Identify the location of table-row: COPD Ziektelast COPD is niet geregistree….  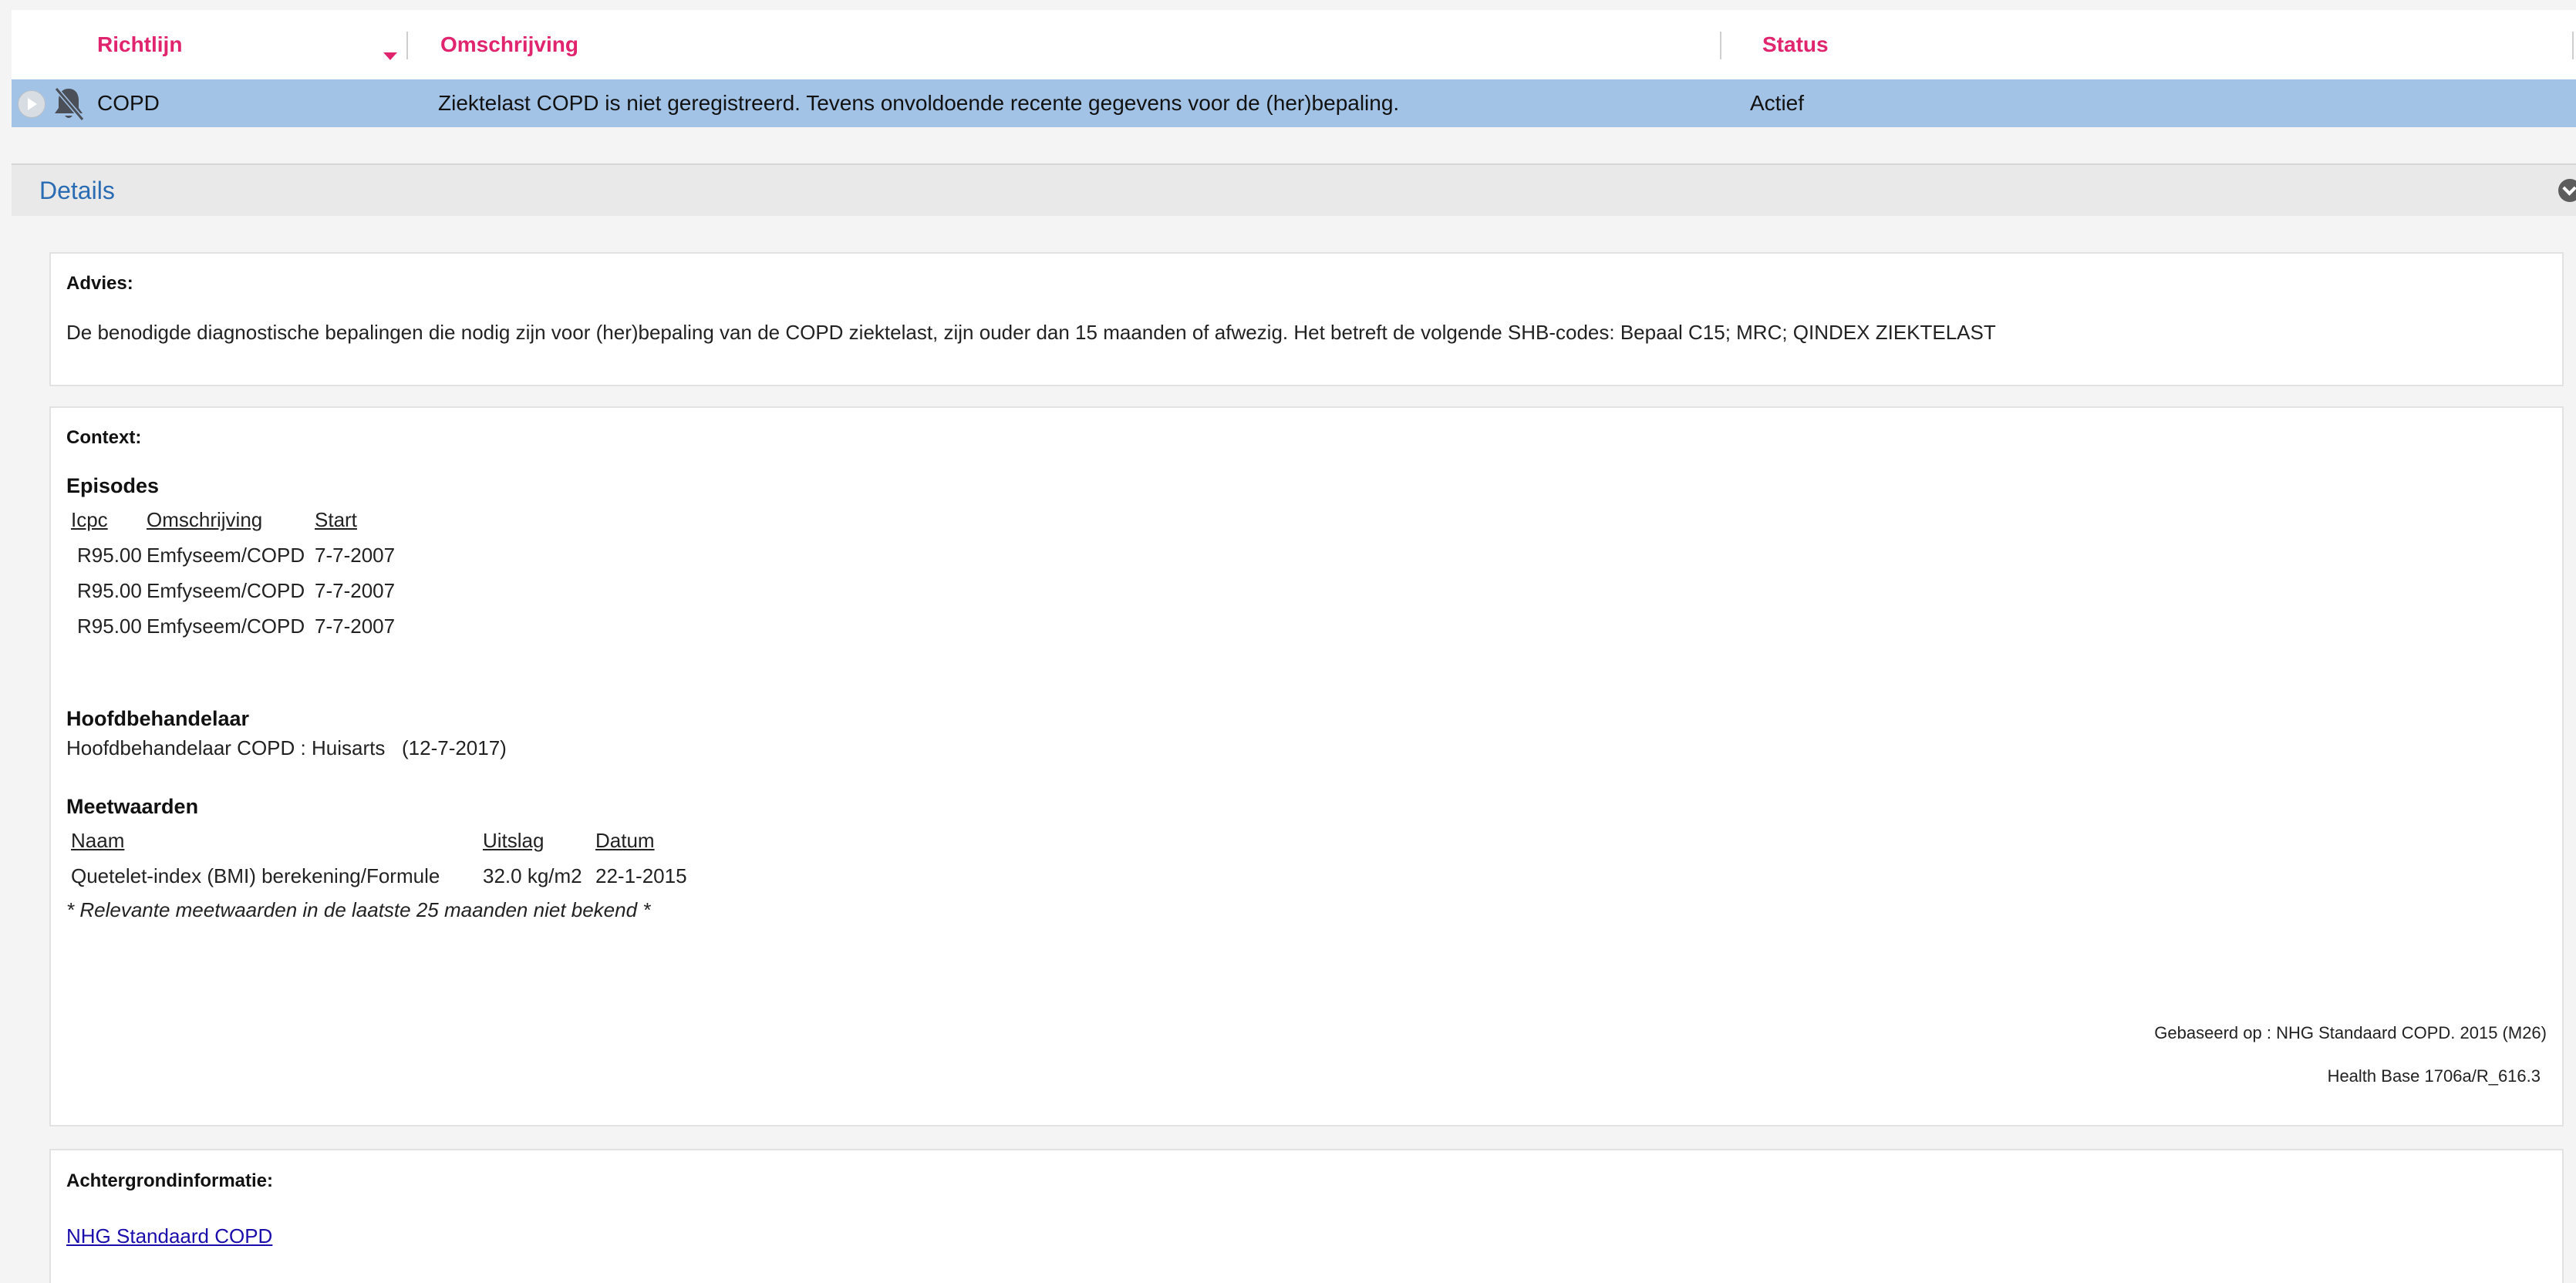
(1294, 103).